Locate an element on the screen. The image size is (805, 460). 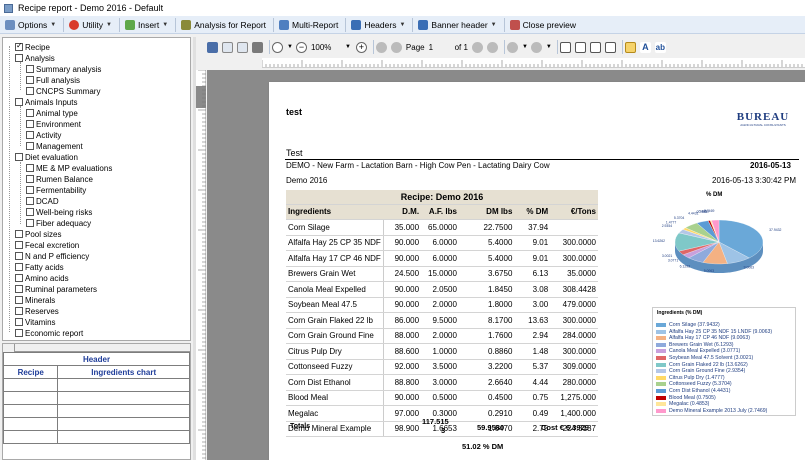
tree-item: Management is located at coordinates (54, 146).